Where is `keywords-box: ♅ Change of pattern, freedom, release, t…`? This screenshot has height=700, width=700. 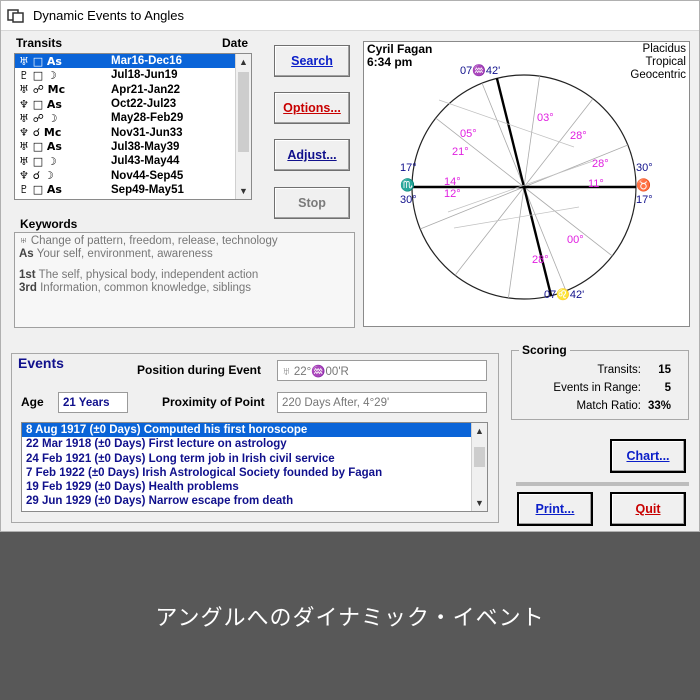
keywords-box: ♅ Change of pattern, freedom, release, t… is located at coordinates (184, 280).